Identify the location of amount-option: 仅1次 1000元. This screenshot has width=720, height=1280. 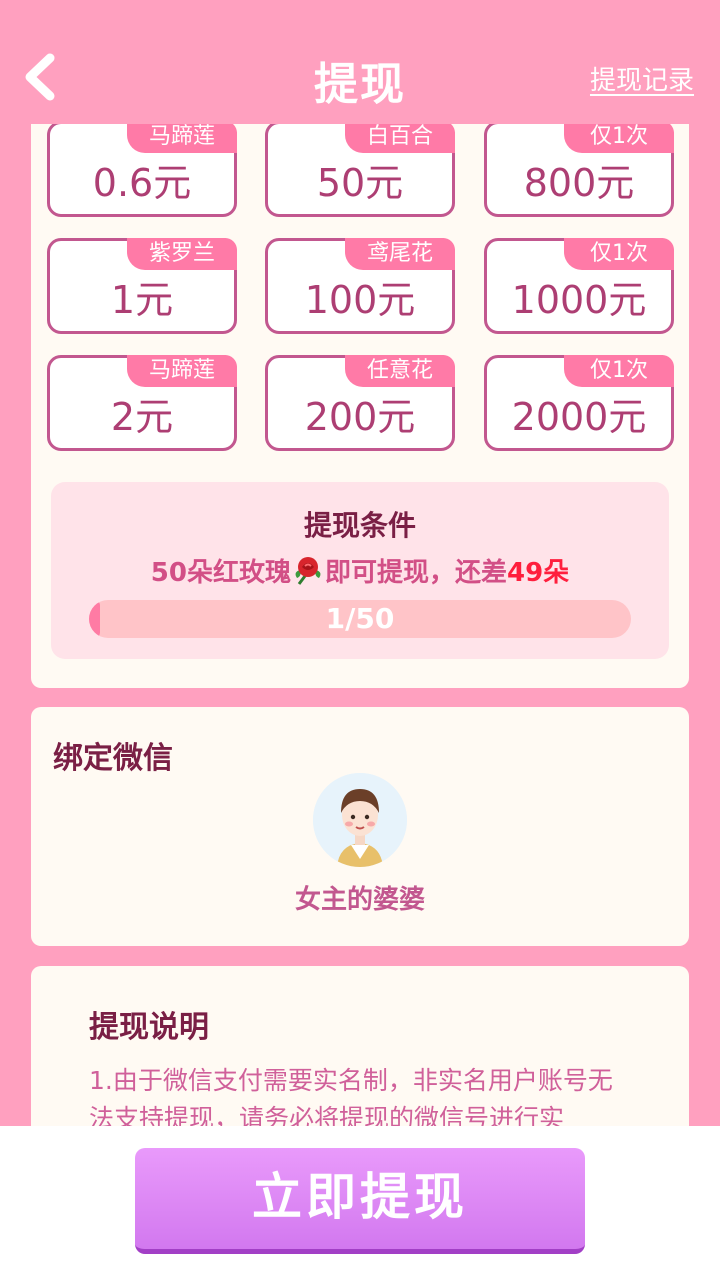
(579, 286).